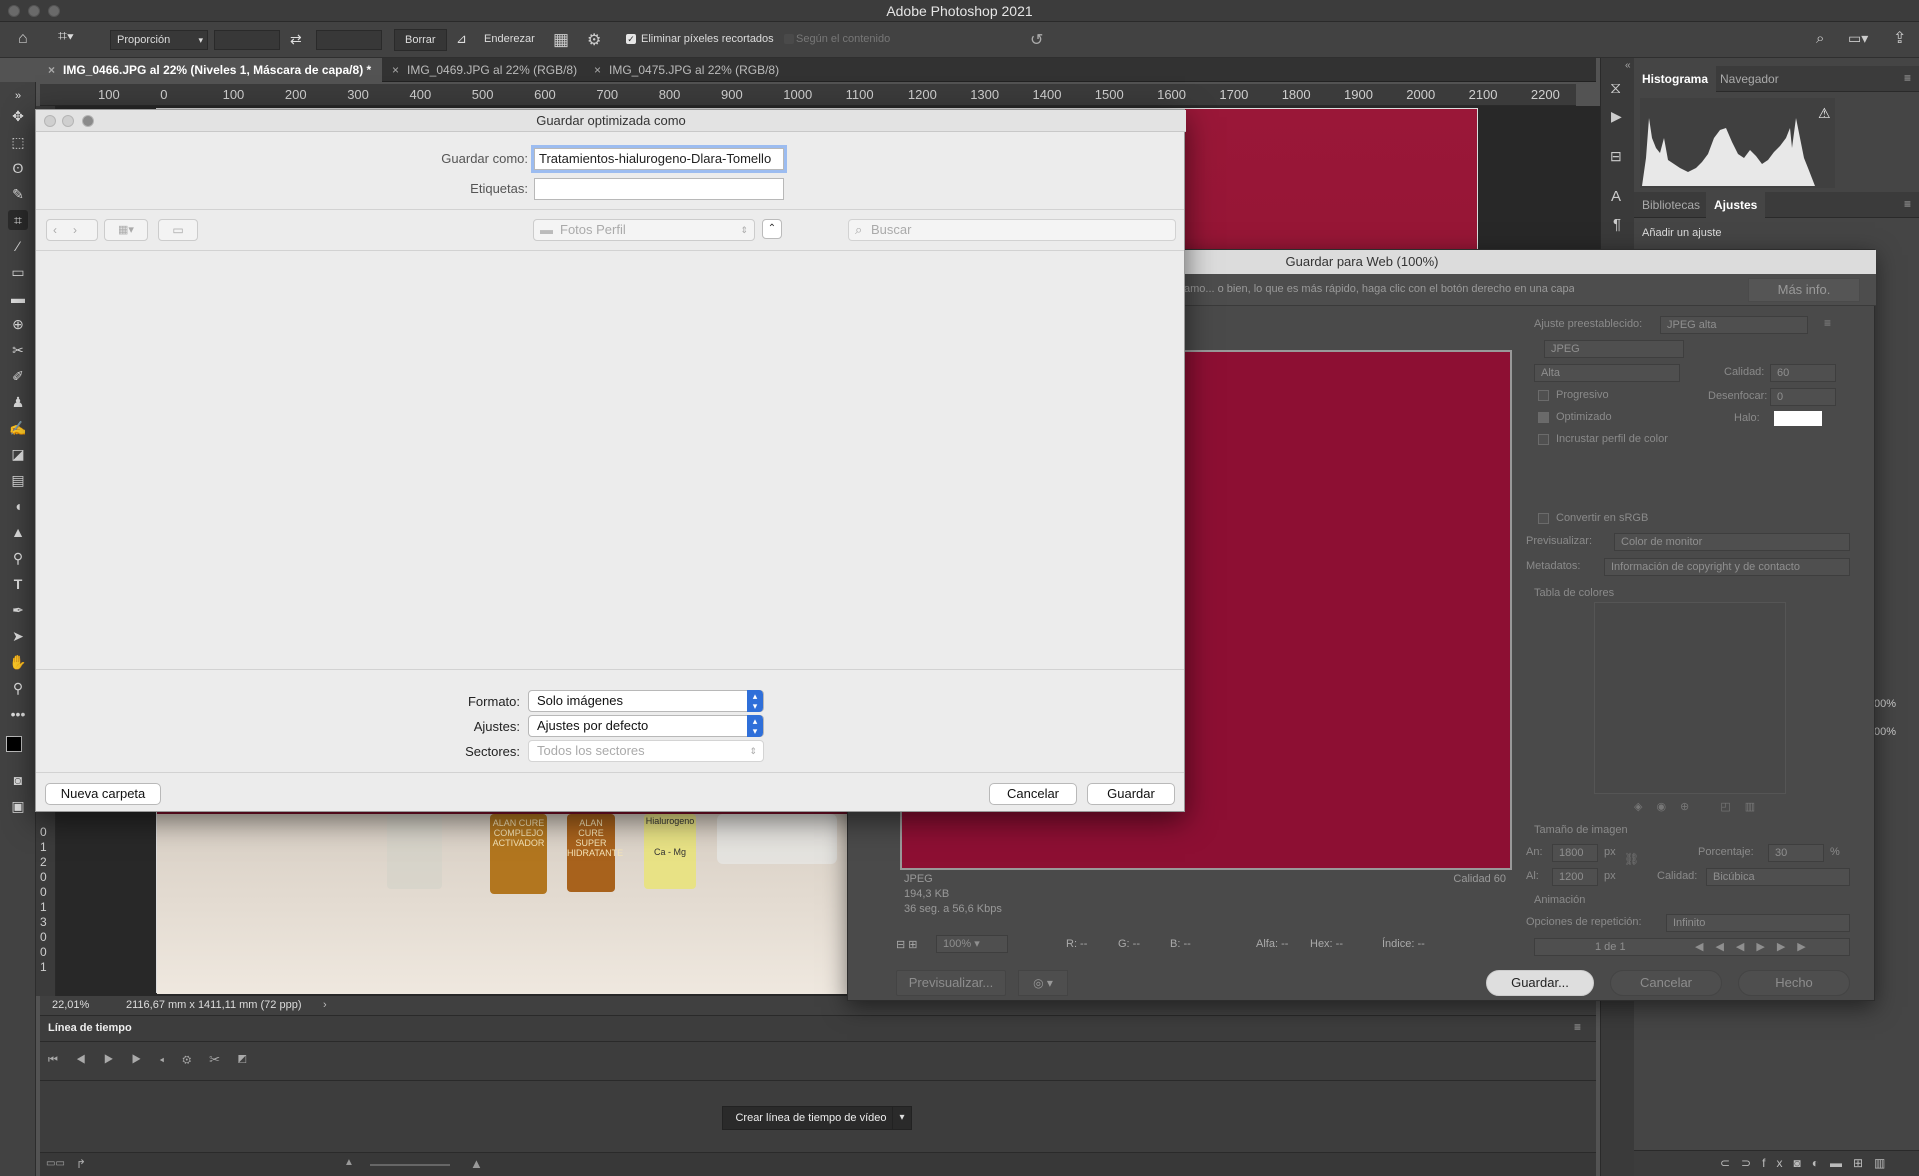  I want to click on pen-tool-icon: ✒, so click(18, 610).